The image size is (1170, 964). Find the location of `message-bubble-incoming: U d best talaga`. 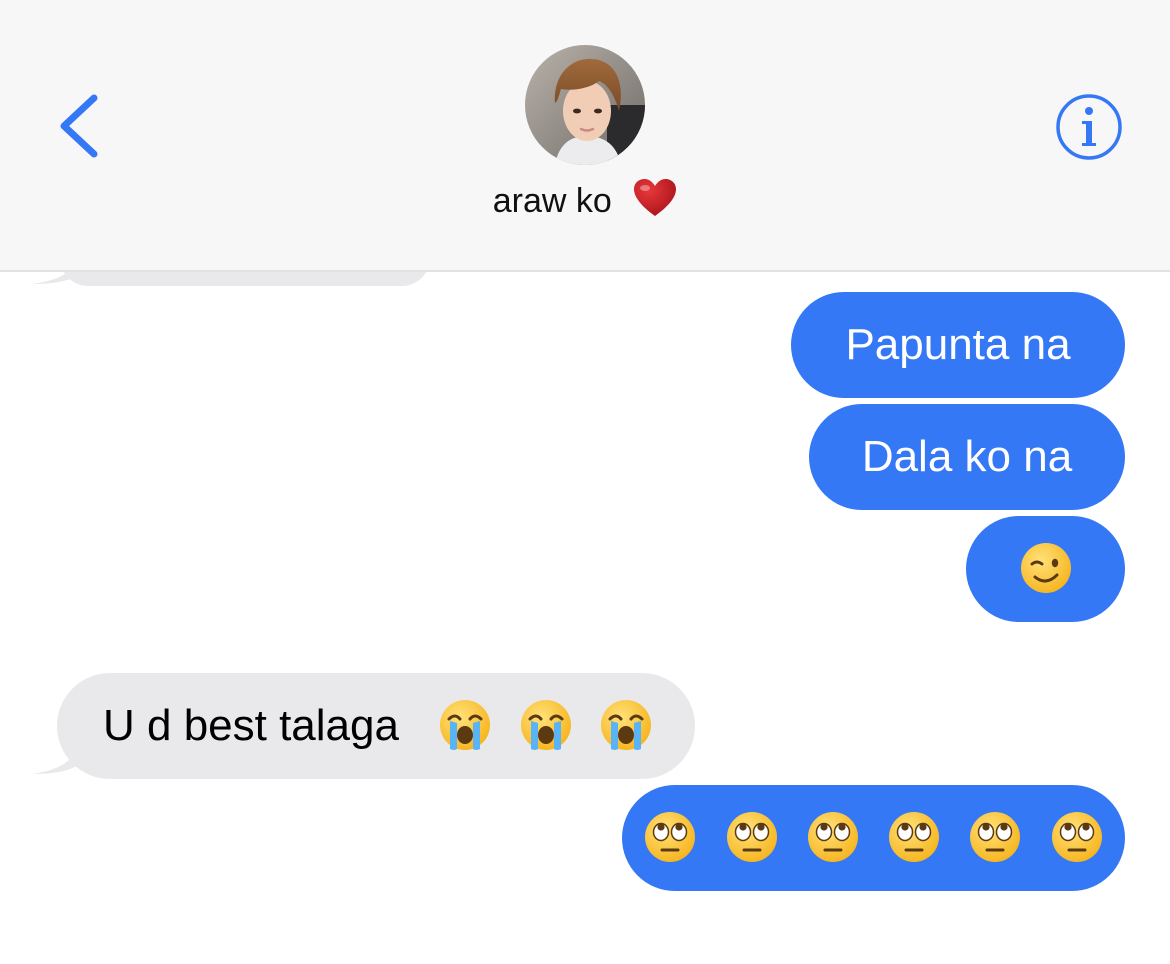

message-bubble-incoming: U d best talaga is located at coordinates (376, 726).